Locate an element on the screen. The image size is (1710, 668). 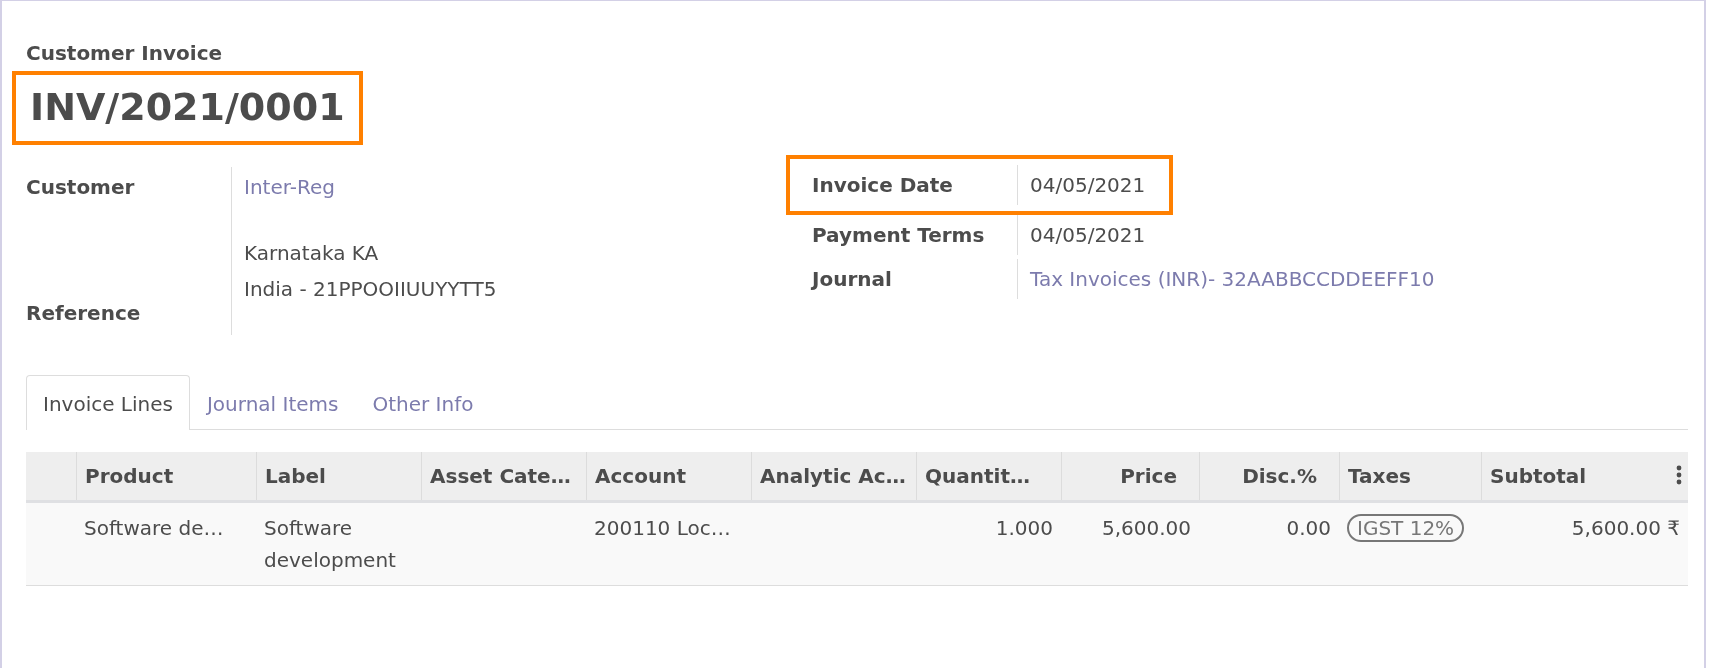
field-label: Journal is located at coordinates (852, 279).